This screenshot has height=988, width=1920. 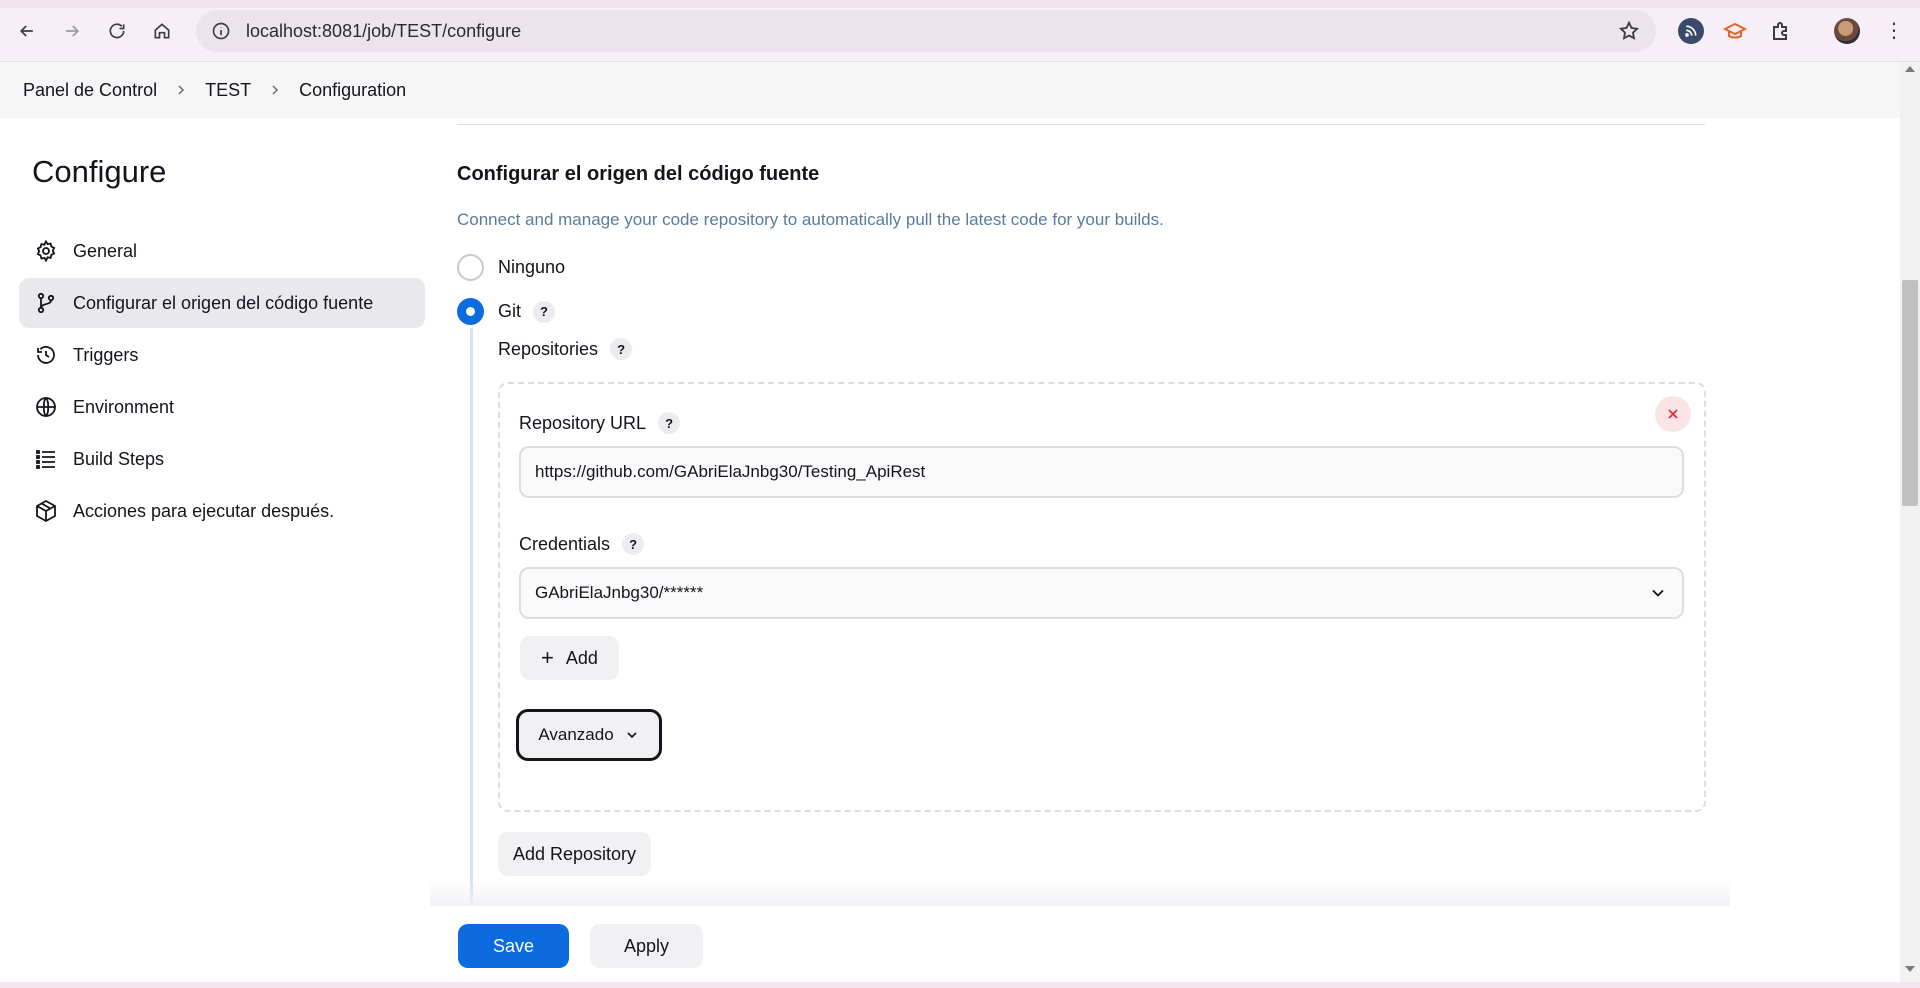 I want to click on plus-icon: +, so click(x=547, y=657).